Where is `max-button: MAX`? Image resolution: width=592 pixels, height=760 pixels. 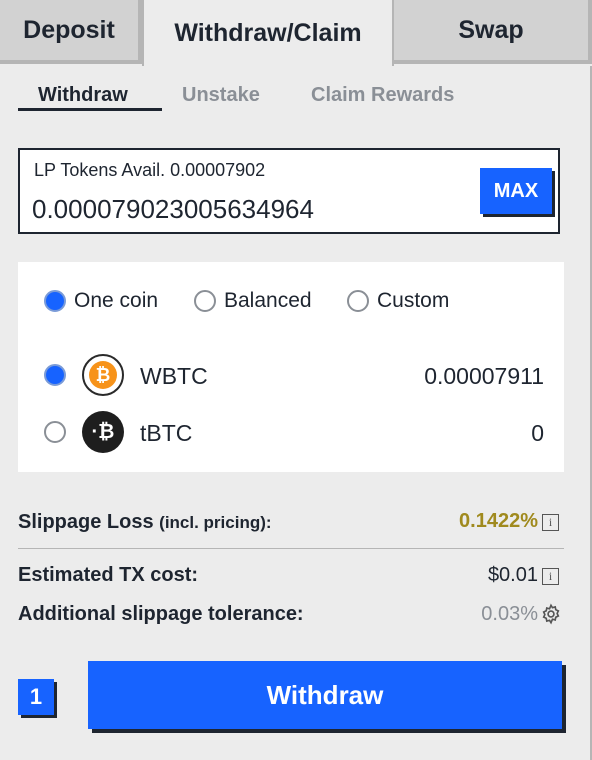 max-button: MAX is located at coordinates (516, 191).